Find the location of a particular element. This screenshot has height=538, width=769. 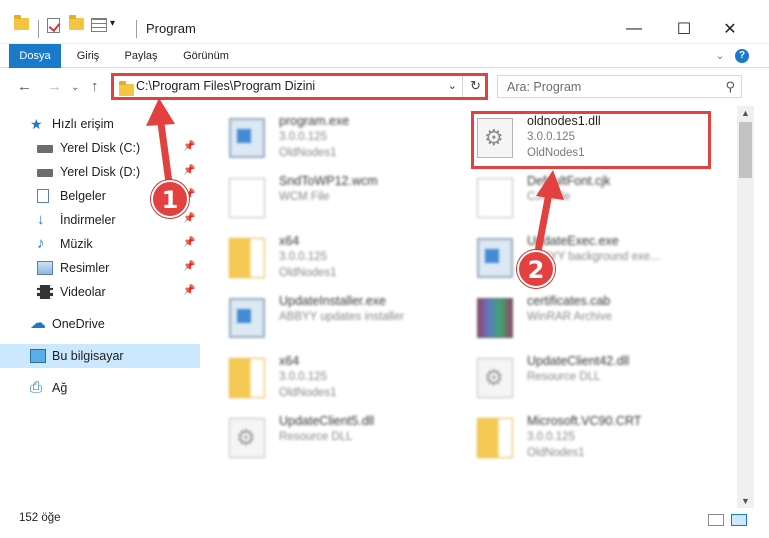

sidebar-item-label: Hızlı erişim is located at coordinates (83, 124).